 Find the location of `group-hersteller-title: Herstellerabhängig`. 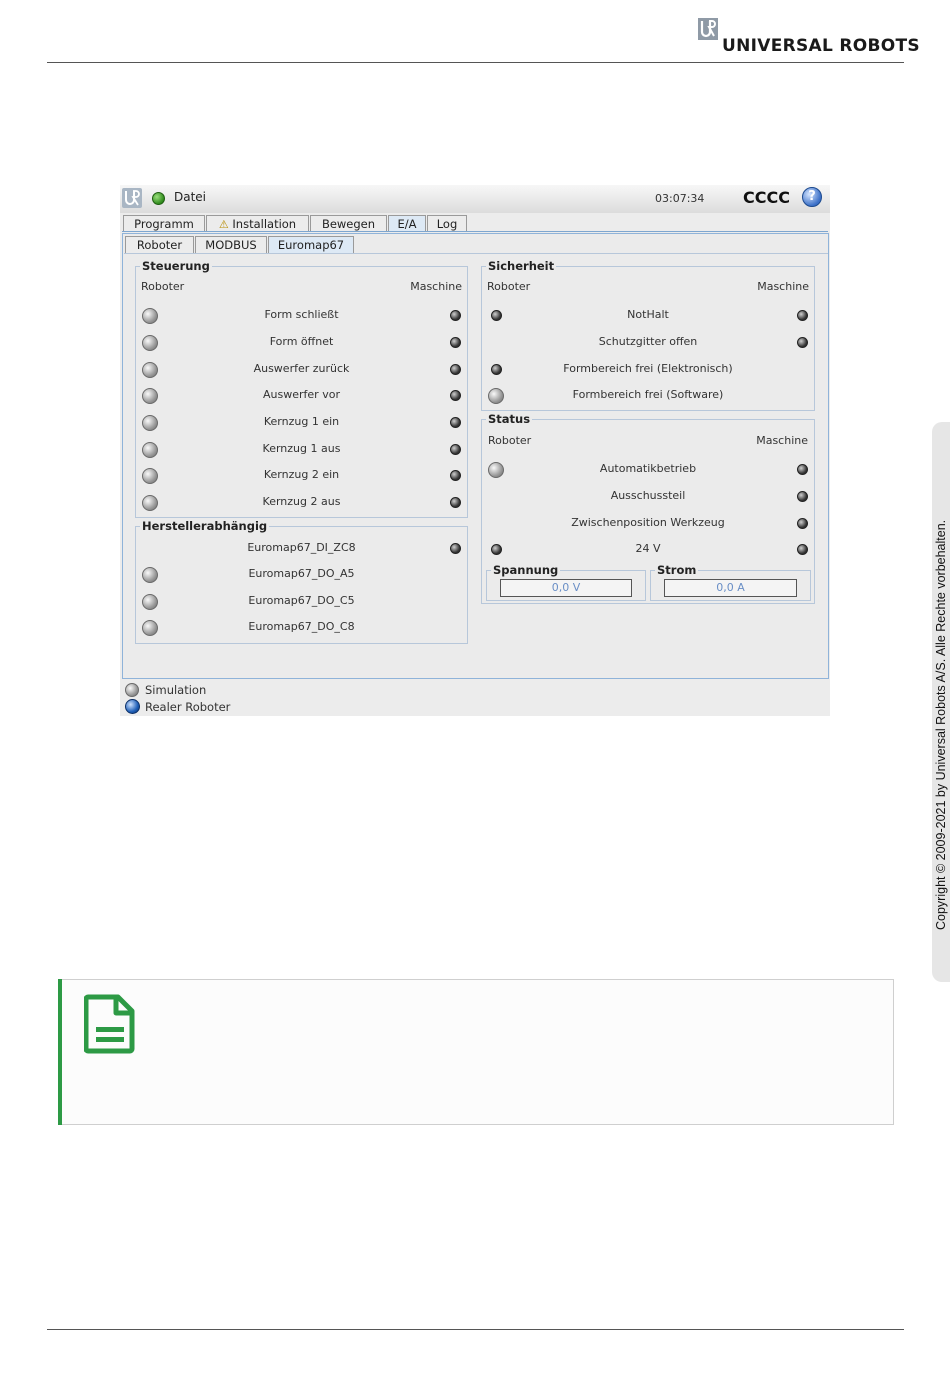

group-hersteller-title: Herstellerabhängig is located at coordinates (205, 526).